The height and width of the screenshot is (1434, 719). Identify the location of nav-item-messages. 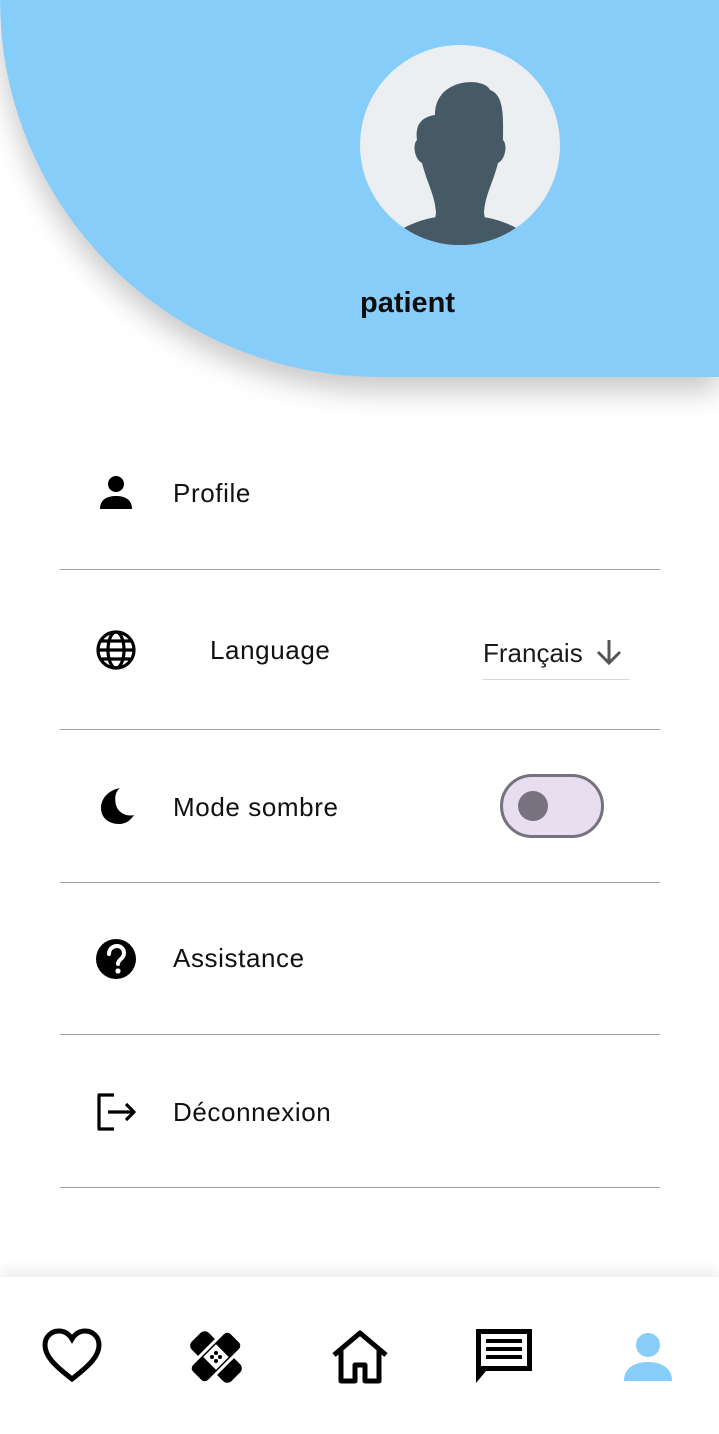
(504, 1357).